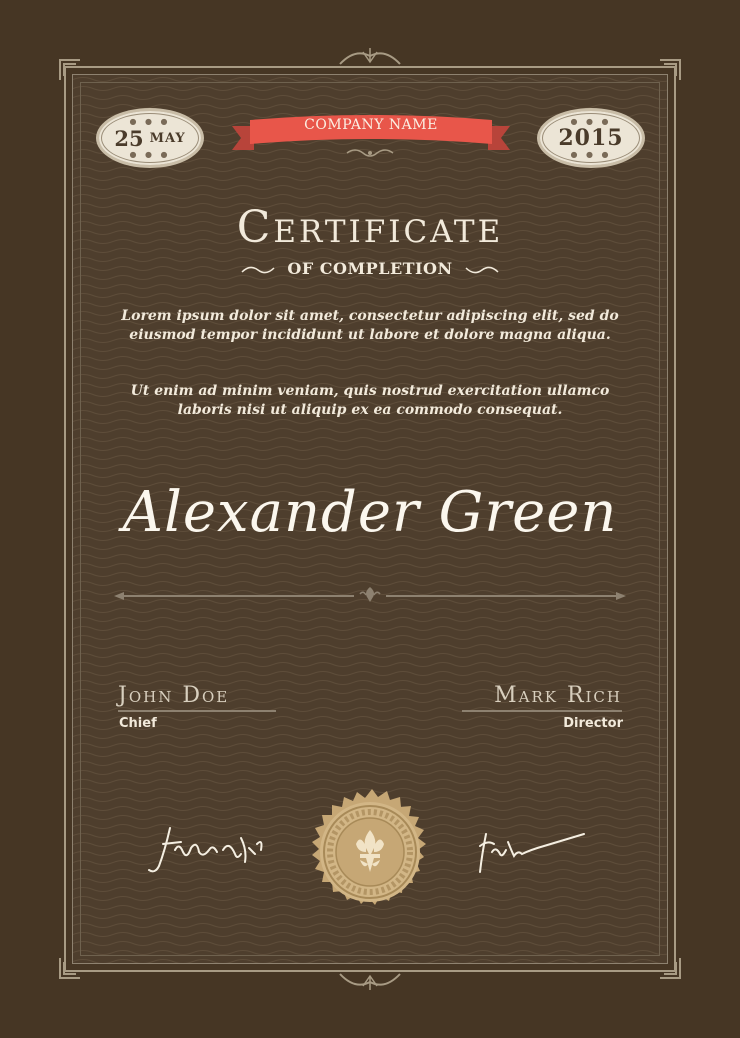 This screenshot has height=1038, width=740. I want to click on subtitle-row: OF COMPLETION, so click(370, 268).